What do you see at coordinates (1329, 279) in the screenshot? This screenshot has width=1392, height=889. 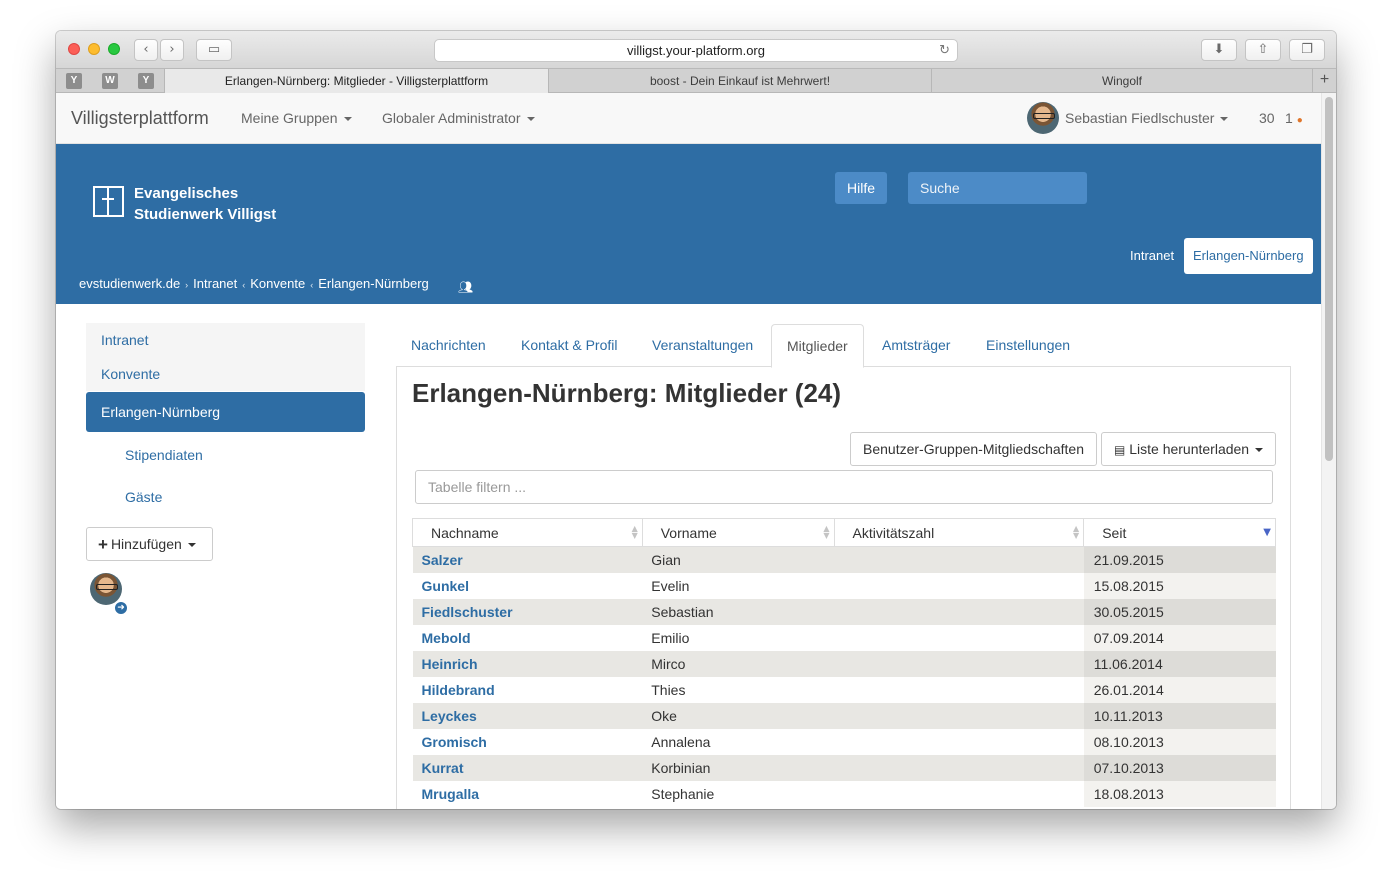 I see `scrollbar-thumb` at bounding box center [1329, 279].